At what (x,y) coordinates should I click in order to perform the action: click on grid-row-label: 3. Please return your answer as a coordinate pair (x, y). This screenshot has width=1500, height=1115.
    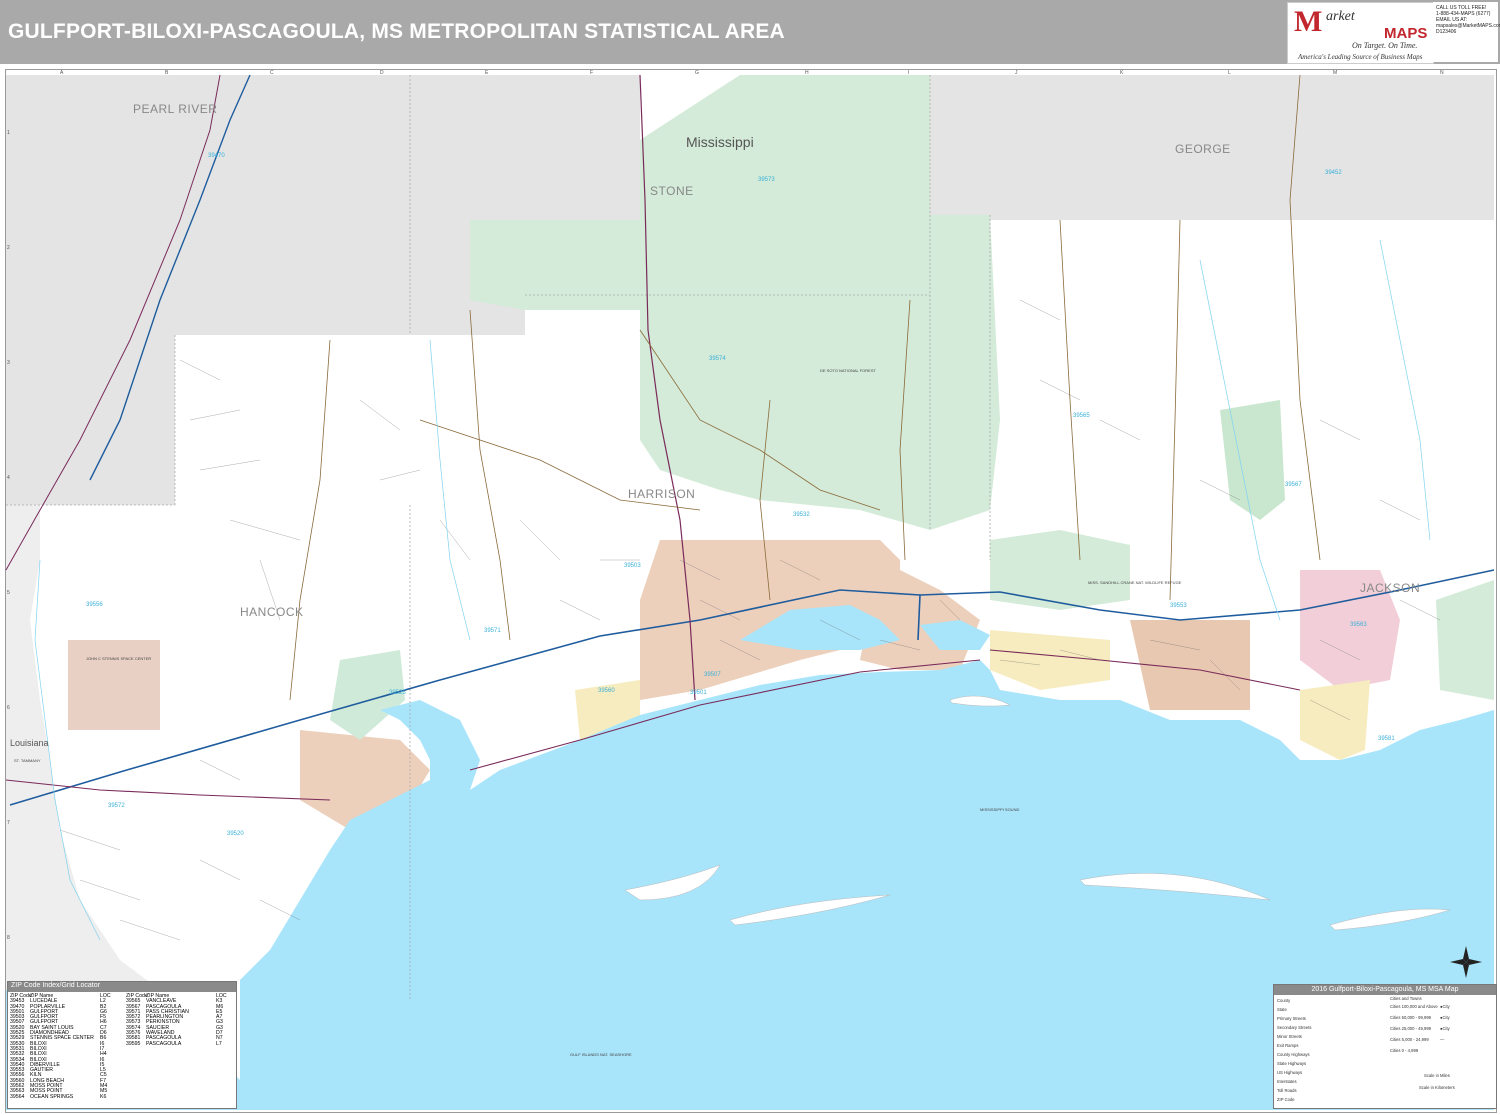
    Looking at the image, I should click on (8, 363).